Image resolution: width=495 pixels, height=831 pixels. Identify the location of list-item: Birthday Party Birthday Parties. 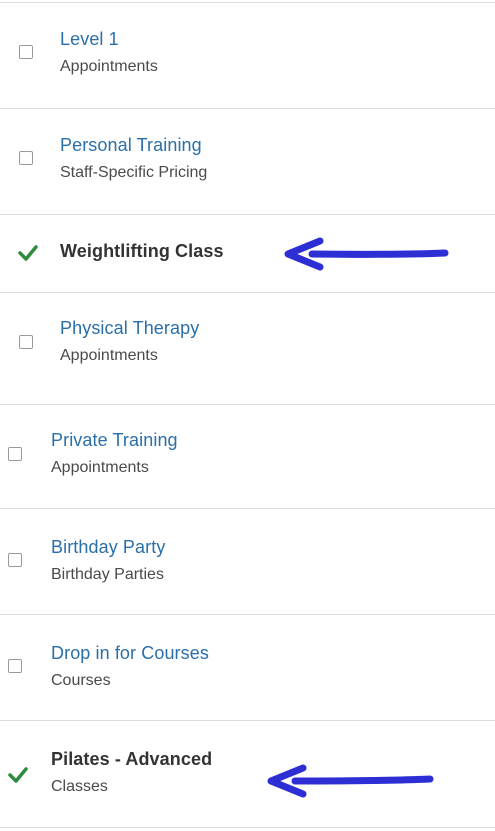
(247, 561).